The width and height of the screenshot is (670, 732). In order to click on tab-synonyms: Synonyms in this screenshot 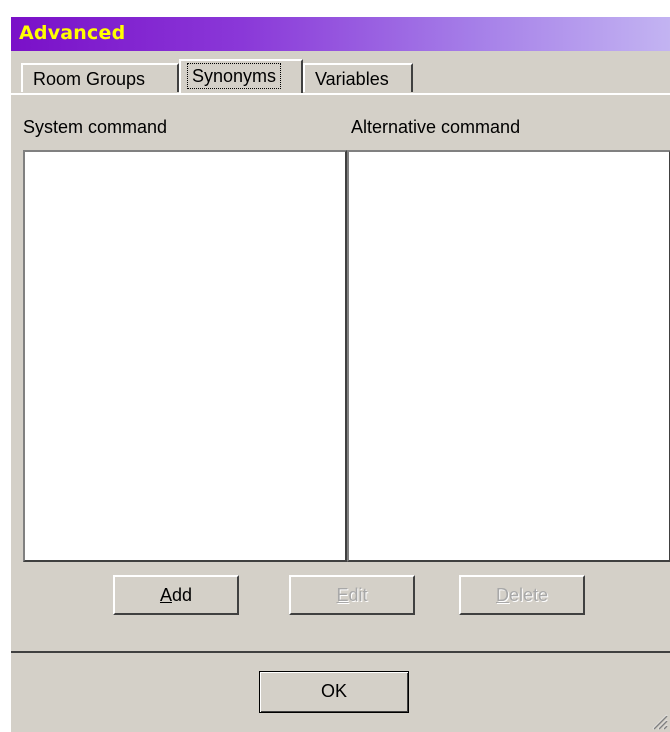, I will do `click(241, 76)`.